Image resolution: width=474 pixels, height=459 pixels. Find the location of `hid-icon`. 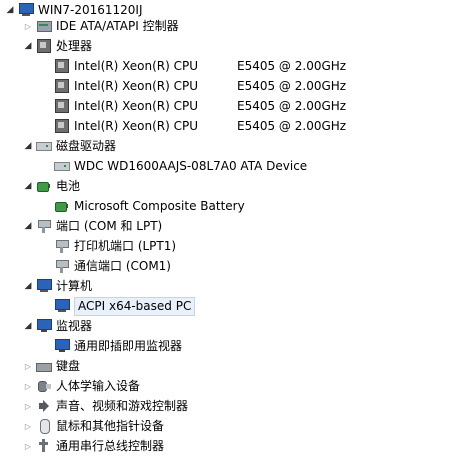

hid-icon is located at coordinates (44, 386).